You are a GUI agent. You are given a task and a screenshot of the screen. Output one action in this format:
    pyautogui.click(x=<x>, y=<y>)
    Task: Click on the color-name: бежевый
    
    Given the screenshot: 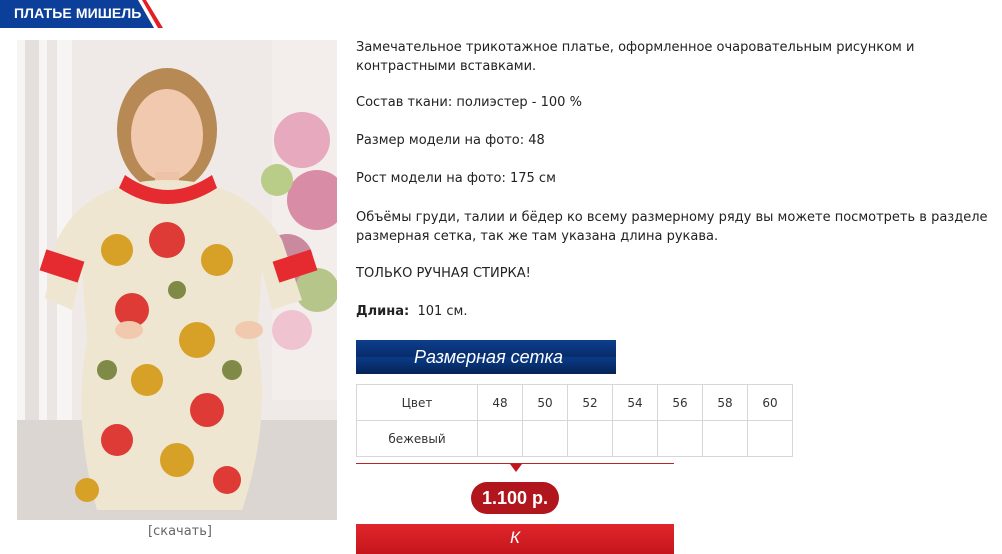 What is the action you would take?
    pyautogui.click(x=417, y=438)
    